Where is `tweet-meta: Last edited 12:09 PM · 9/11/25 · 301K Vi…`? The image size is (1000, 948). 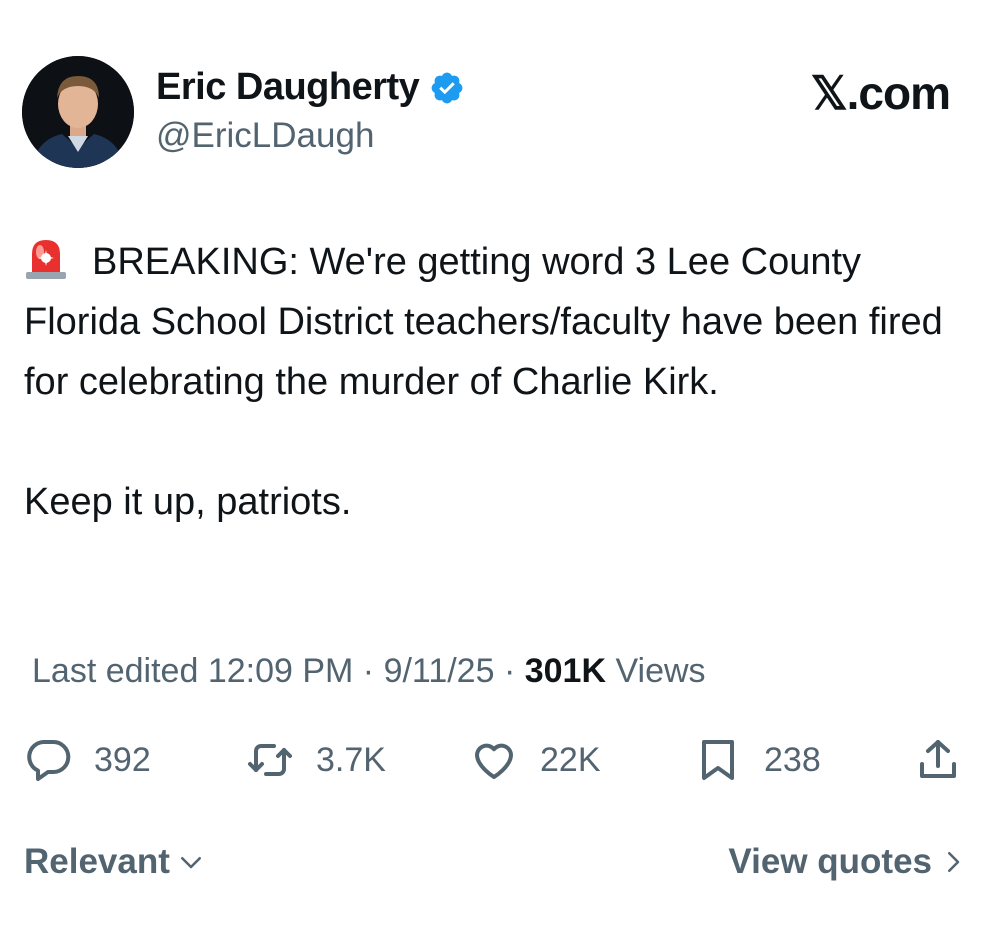
tweet-meta: Last edited 12:09 PM · 9/11/25 · 301K Vi… is located at coordinates (369, 671).